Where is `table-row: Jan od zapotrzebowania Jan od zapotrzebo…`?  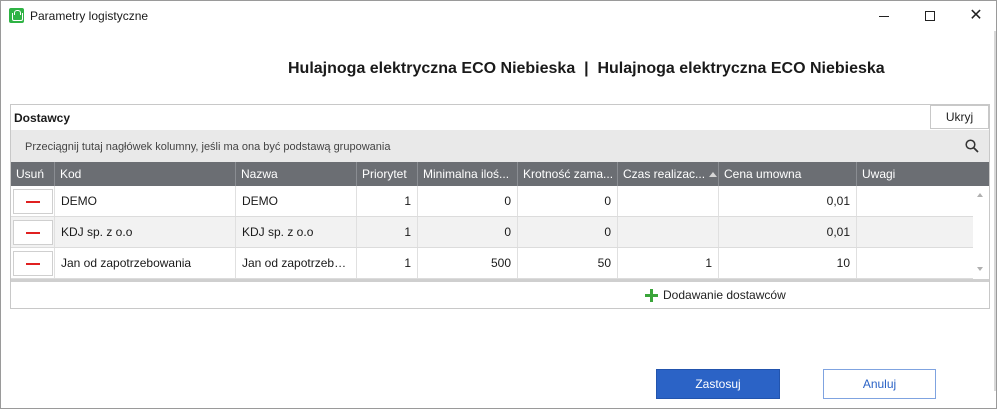 table-row: Jan od zapotrzebowania Jan od zapotrzebo… is located at coordinates (492, 263).